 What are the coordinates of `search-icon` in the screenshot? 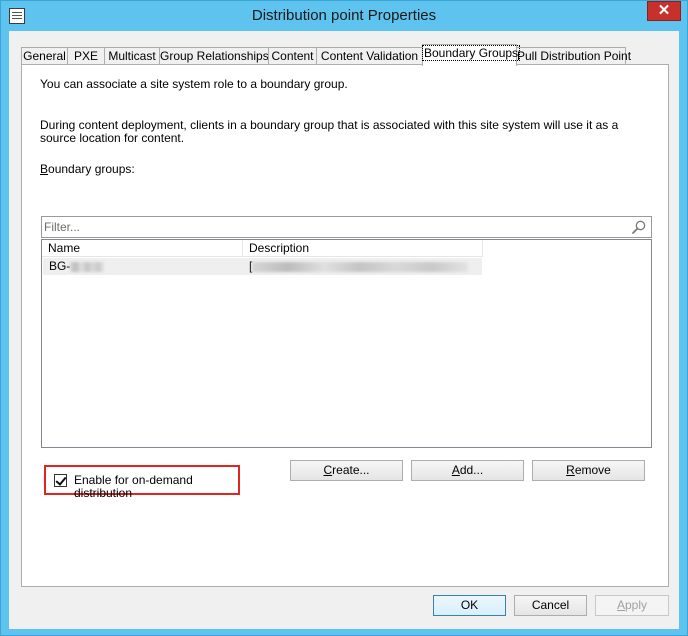 It's located at (639, 227).